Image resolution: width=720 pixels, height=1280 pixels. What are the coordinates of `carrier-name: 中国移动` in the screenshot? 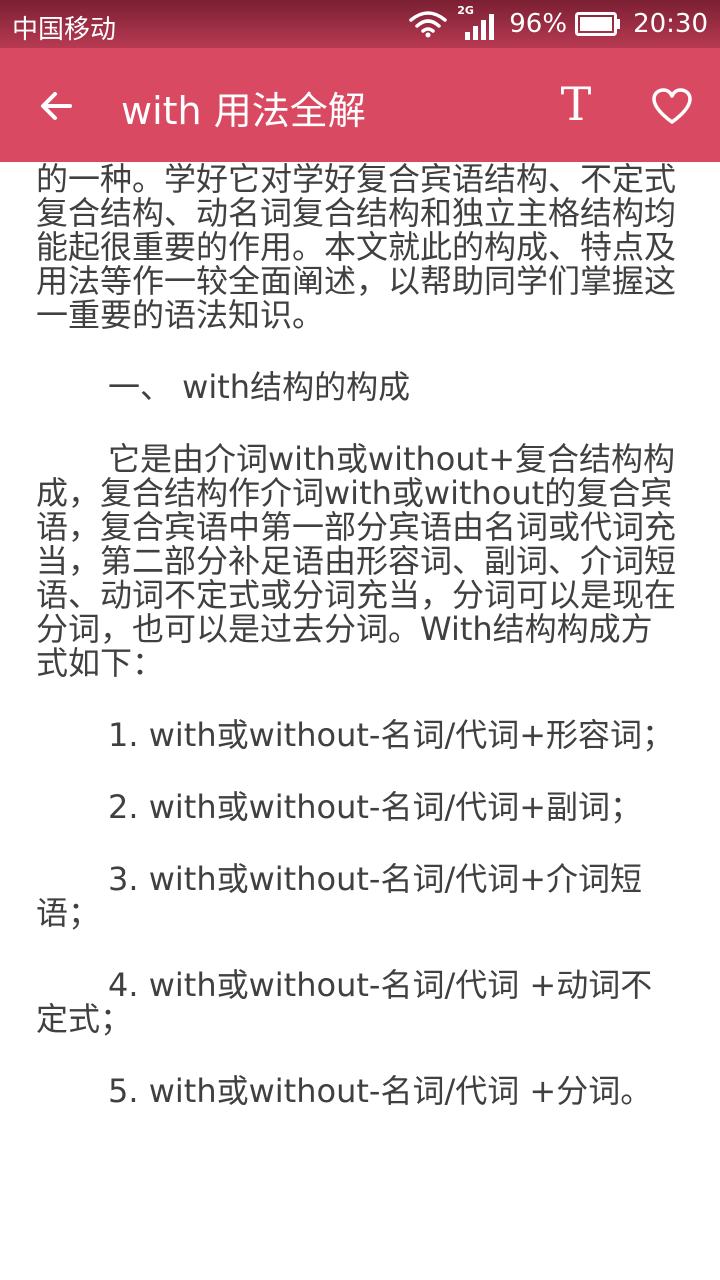 It's located at (64, 30).